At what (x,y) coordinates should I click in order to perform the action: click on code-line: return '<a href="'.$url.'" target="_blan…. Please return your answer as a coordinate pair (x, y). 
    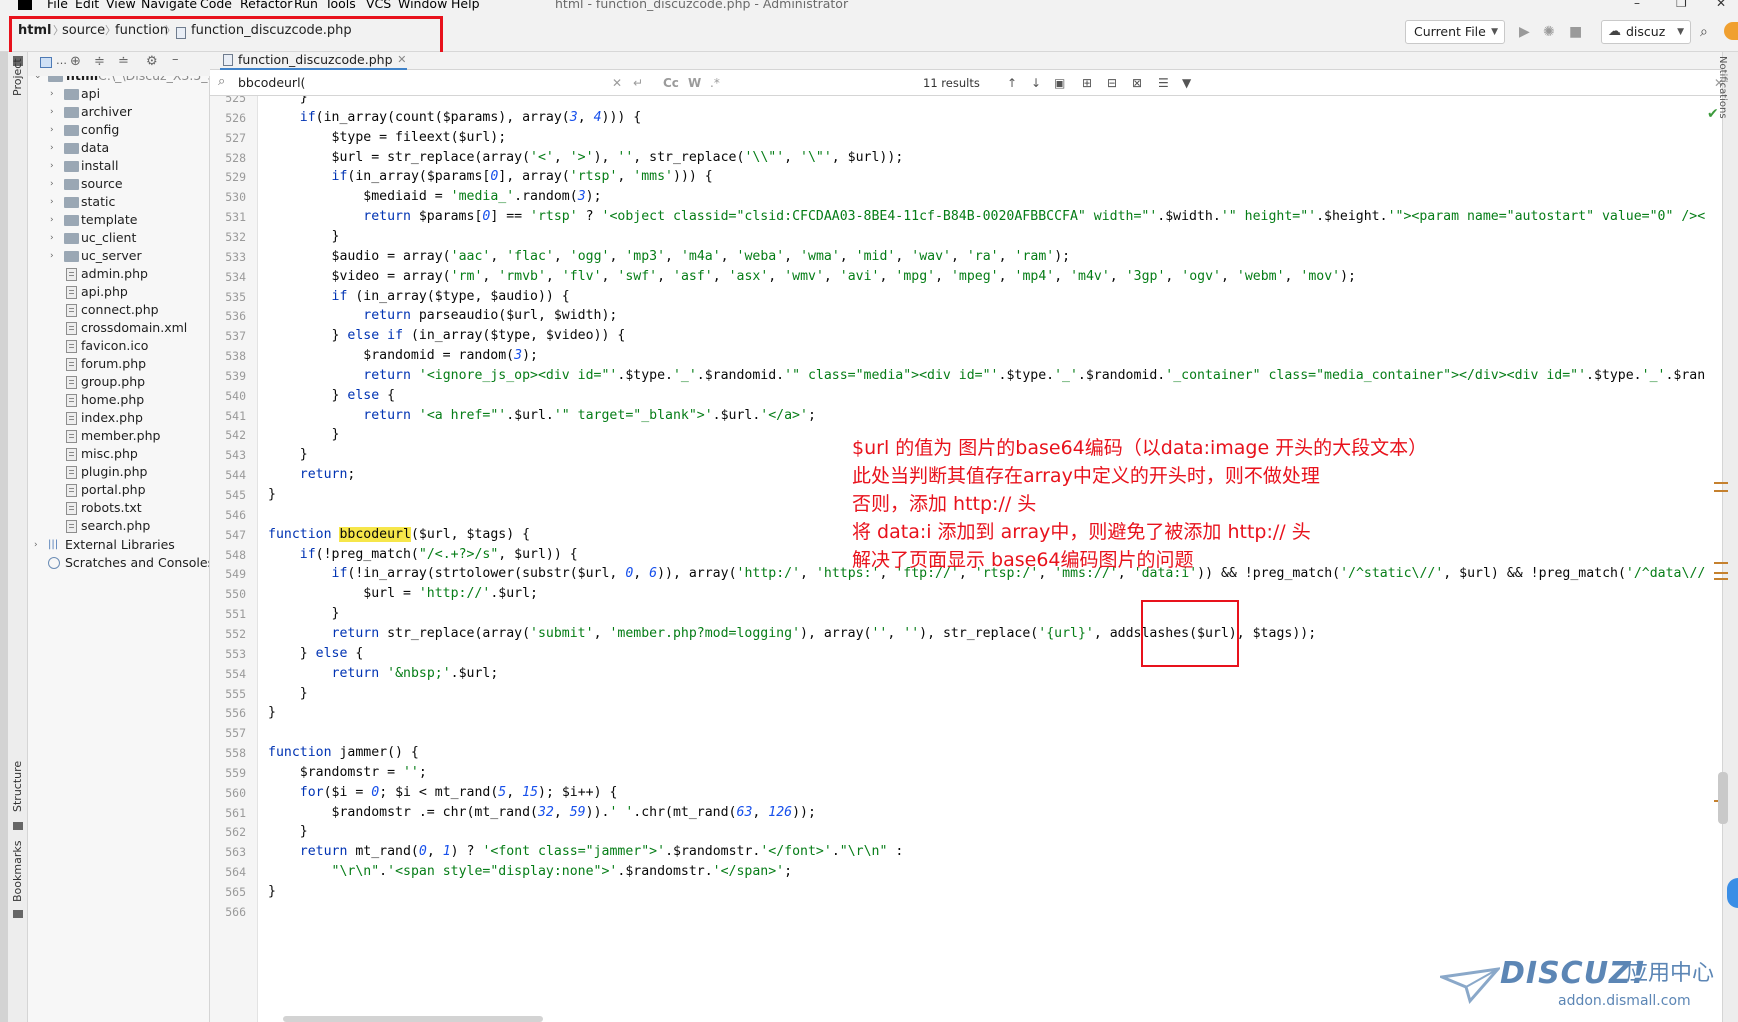
    Looking at the image, I should click on (542, 416).